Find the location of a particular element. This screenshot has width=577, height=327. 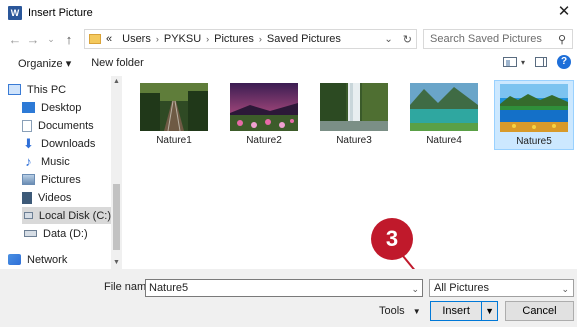

sidebar-item-this-pc: This PC is located at coordinates (37, 89).